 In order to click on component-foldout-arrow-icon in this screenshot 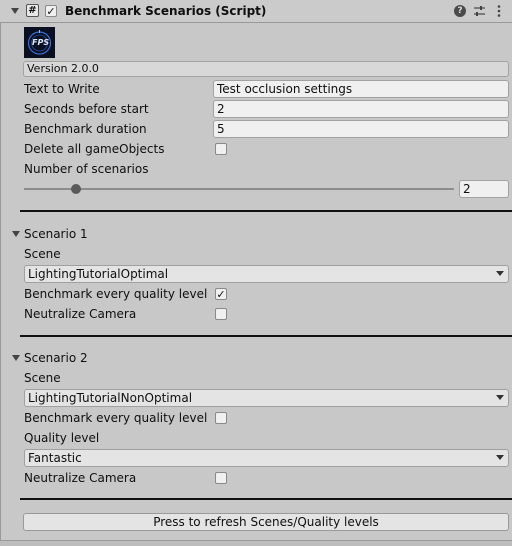, I will do `click(15, 11)`.